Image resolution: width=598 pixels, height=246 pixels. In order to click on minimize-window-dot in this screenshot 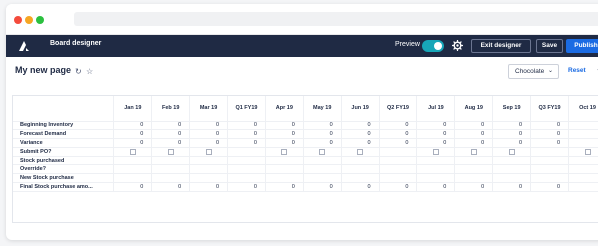, I will do `click(29, 20)`.